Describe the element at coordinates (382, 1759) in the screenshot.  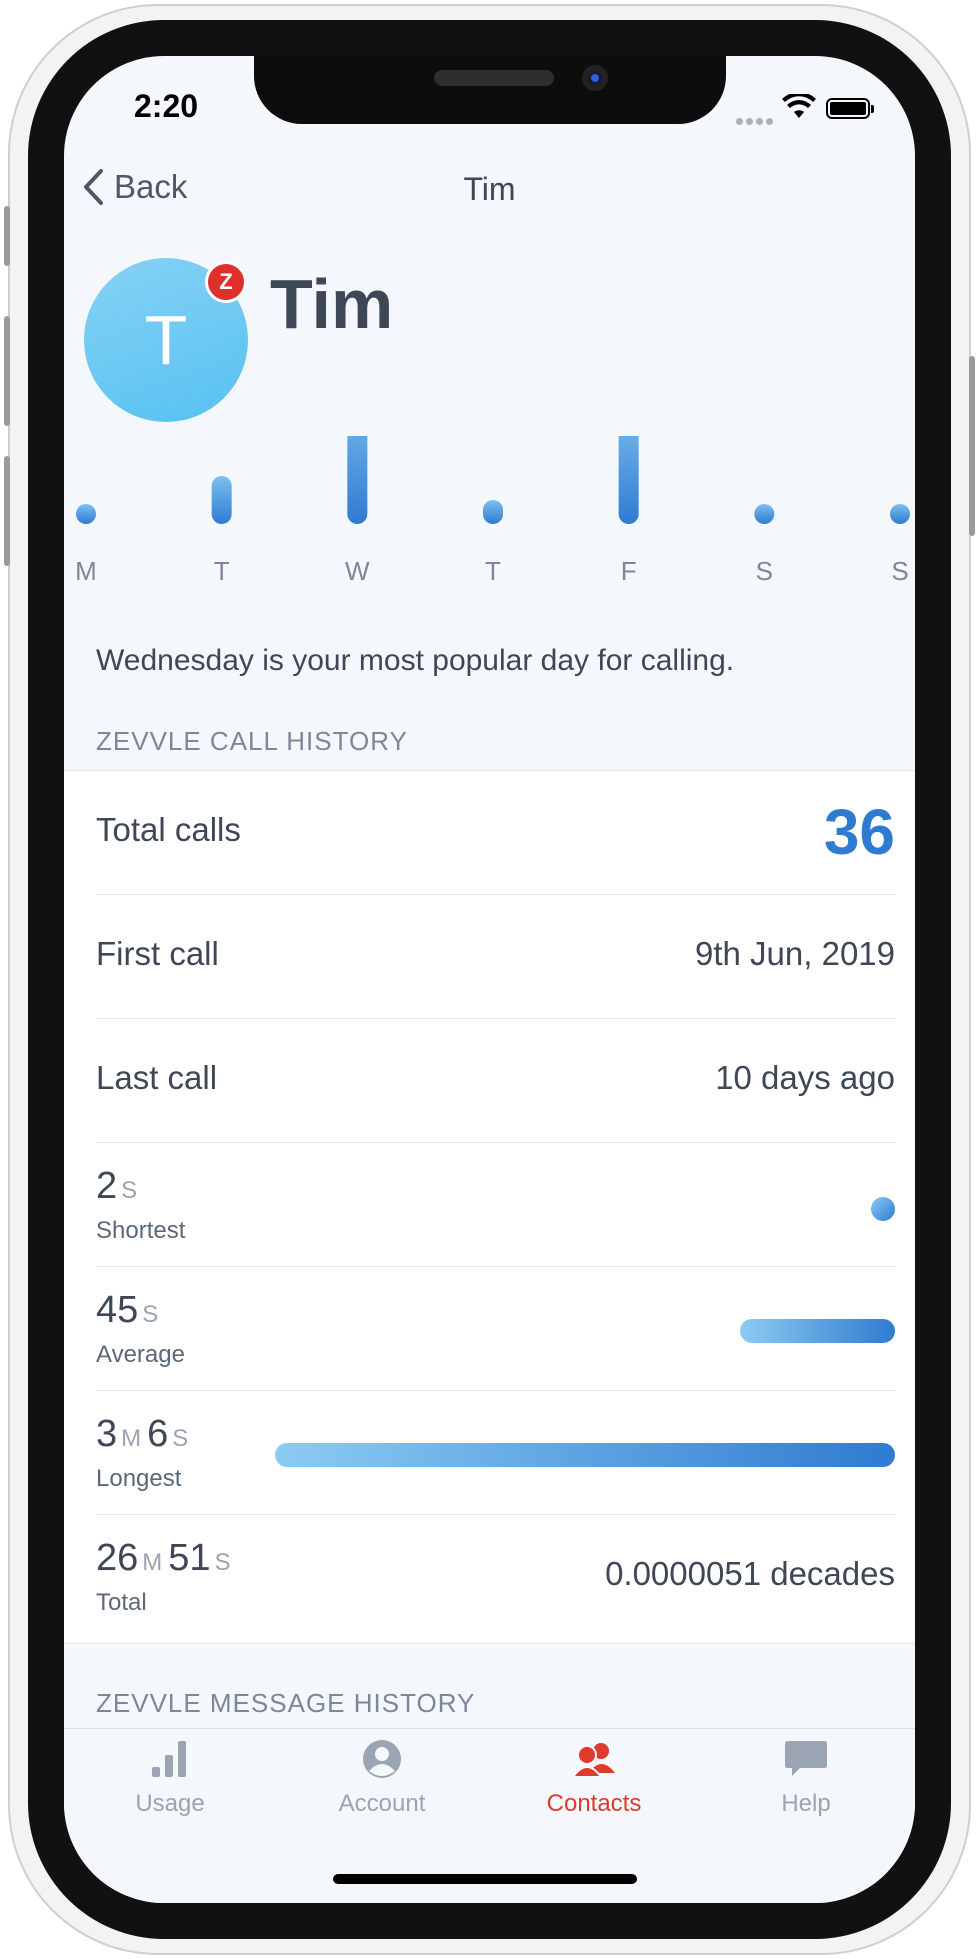
I see `person-circle-icon` at that location.